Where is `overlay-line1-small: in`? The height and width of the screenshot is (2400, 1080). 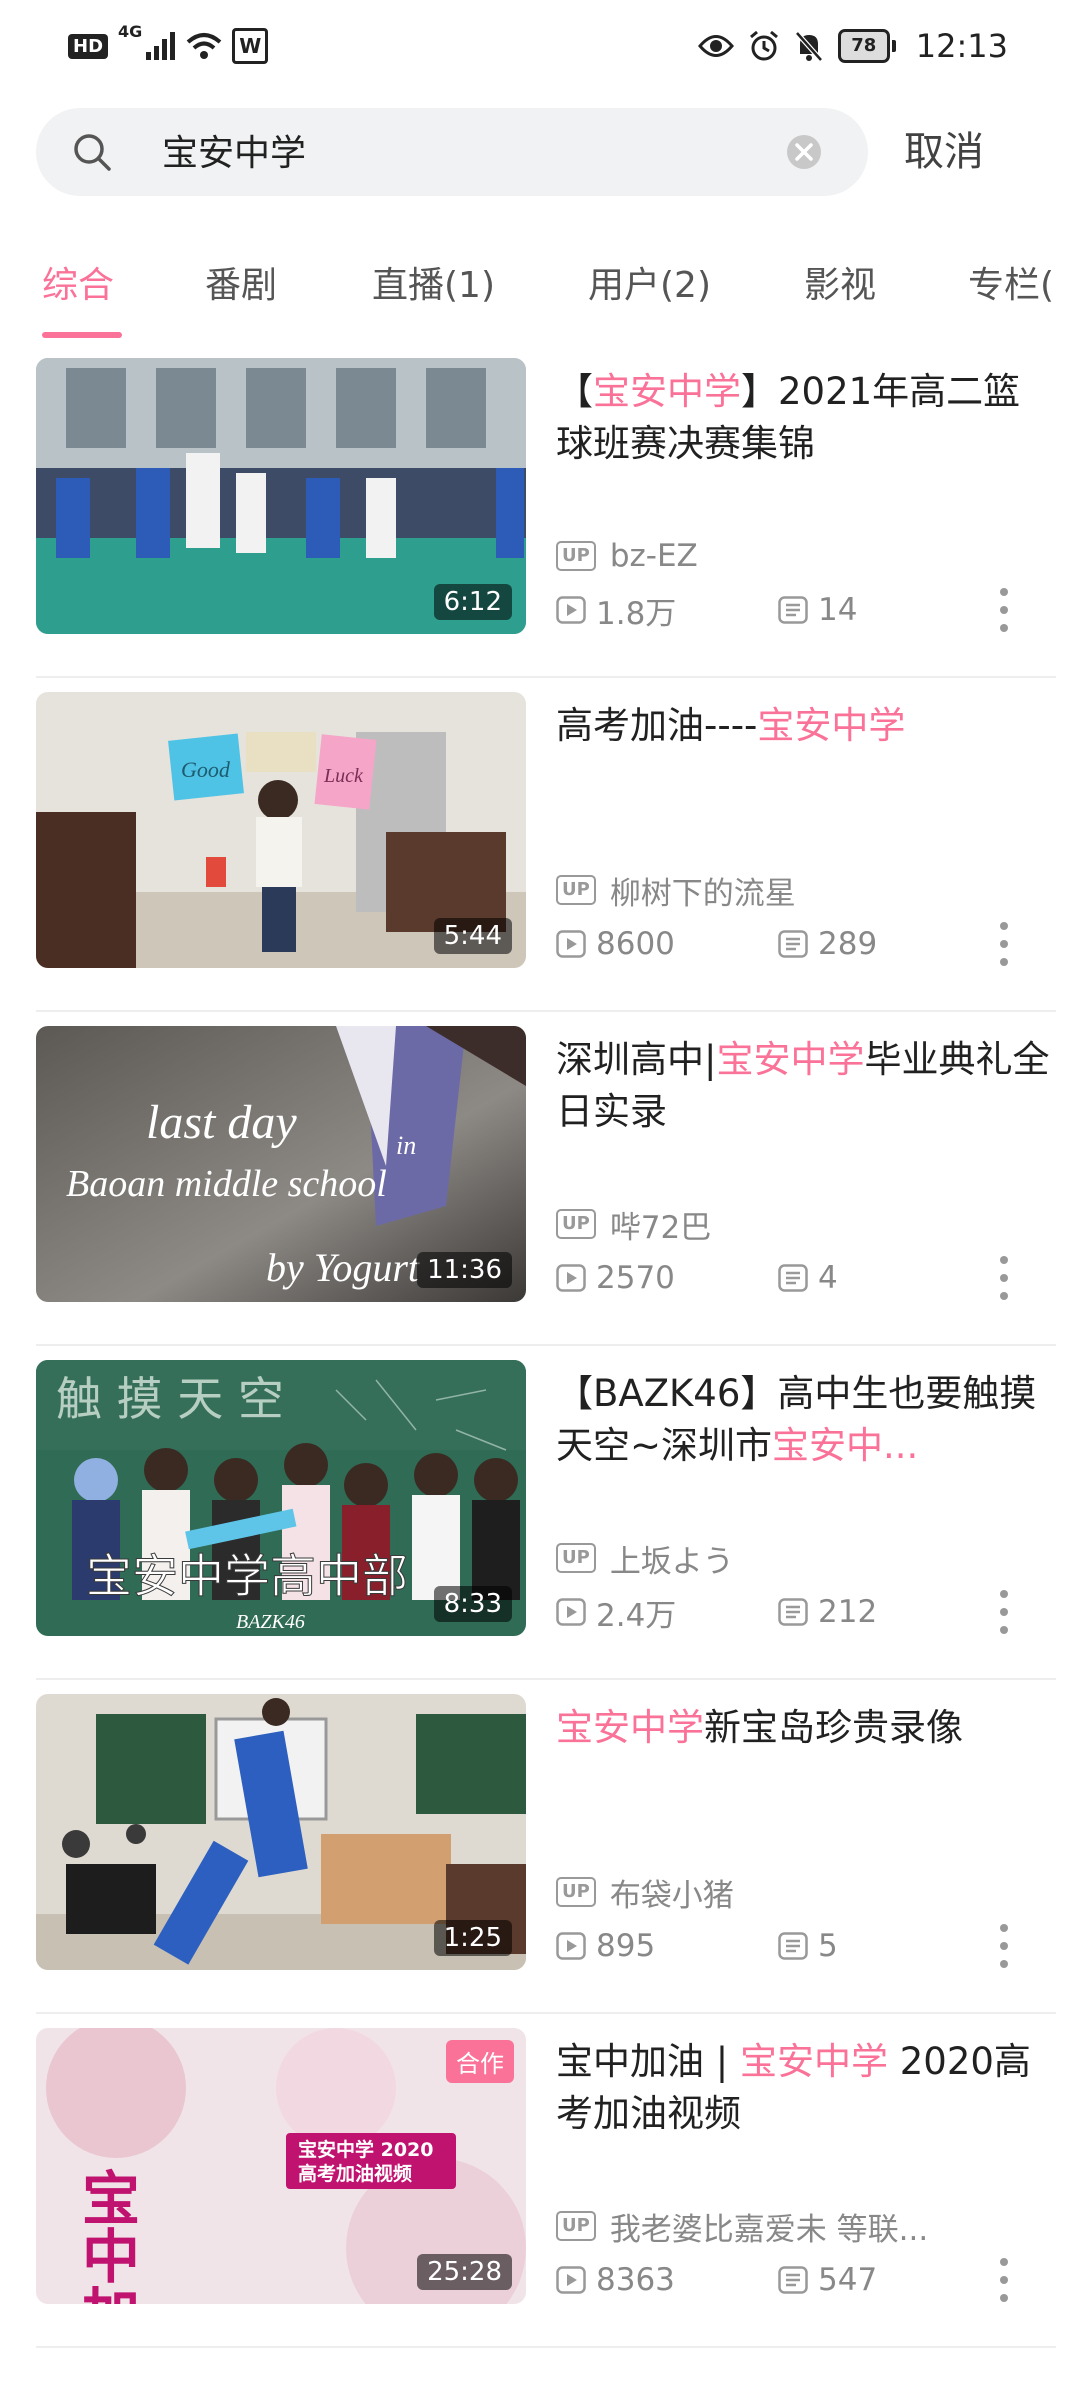 overlay-line1-small: in is located at coordinates (406, 1145).